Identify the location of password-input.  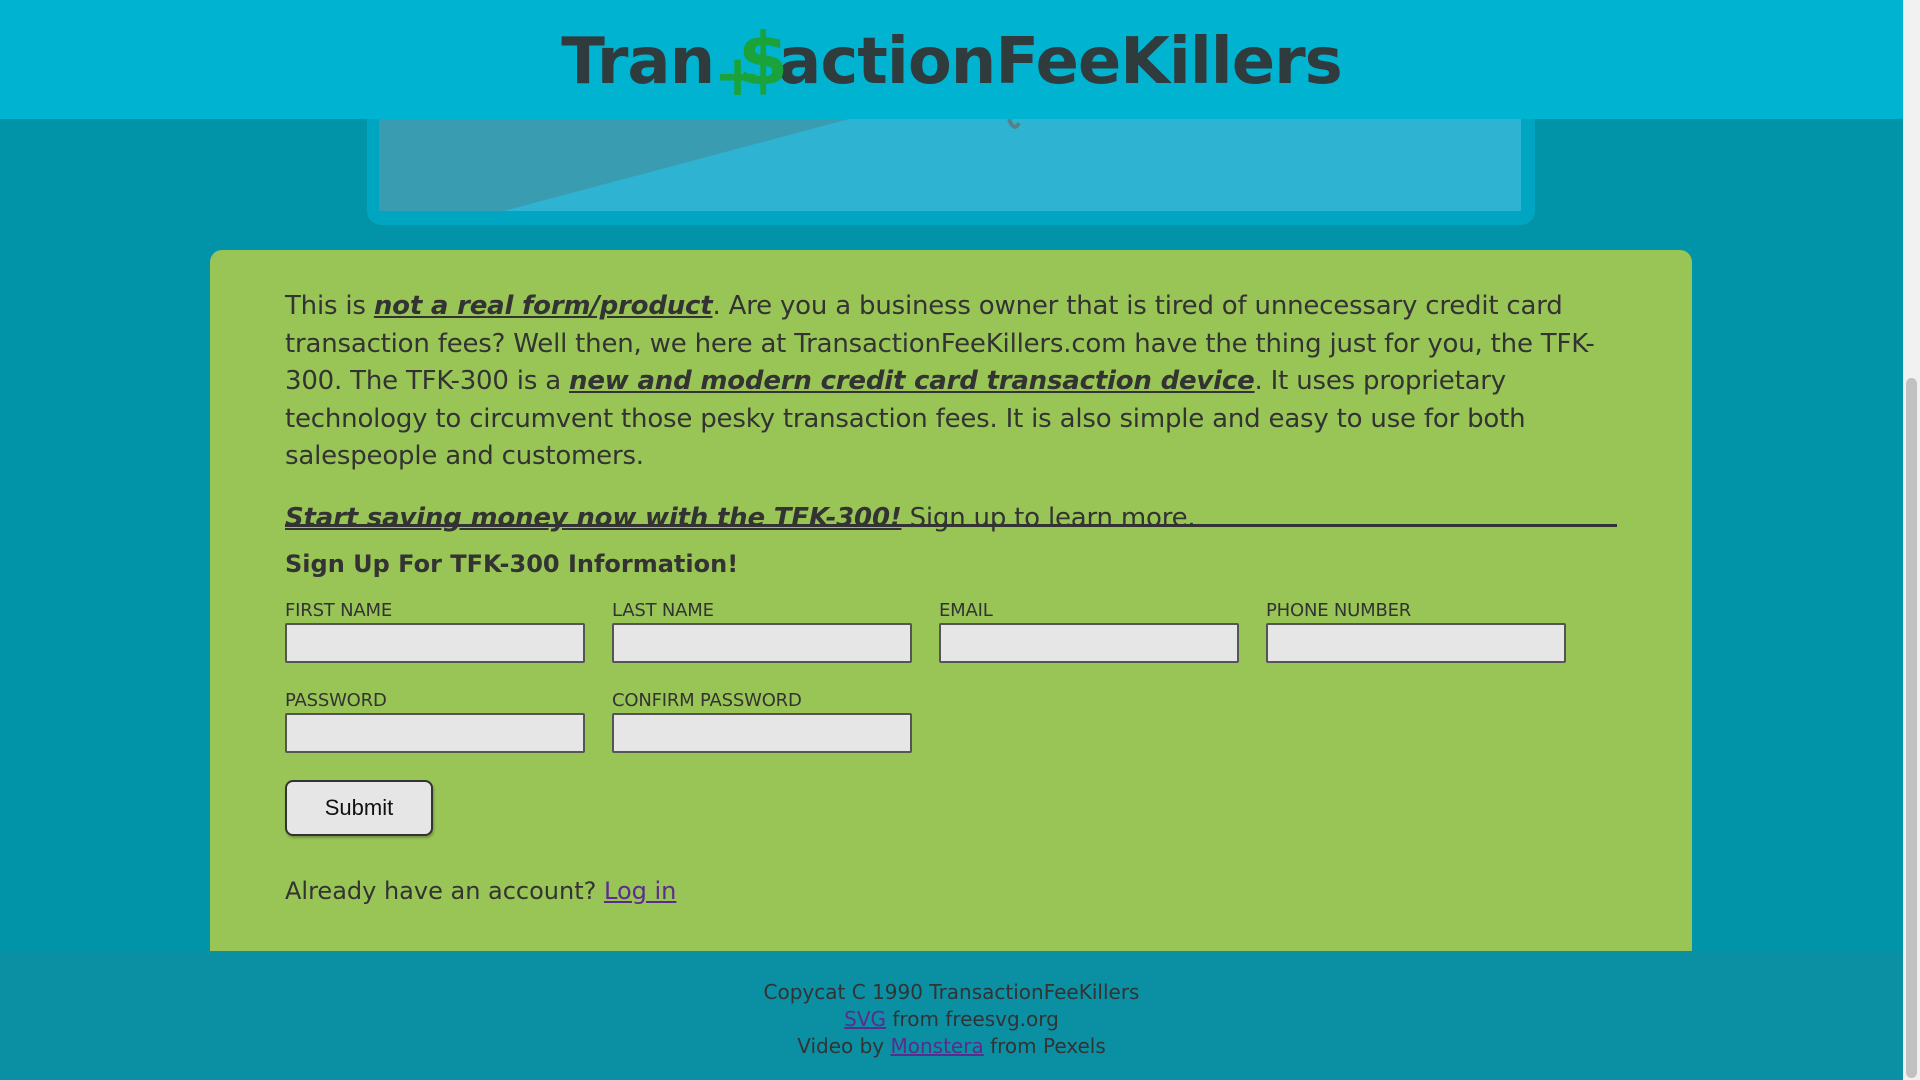
(435, 733).